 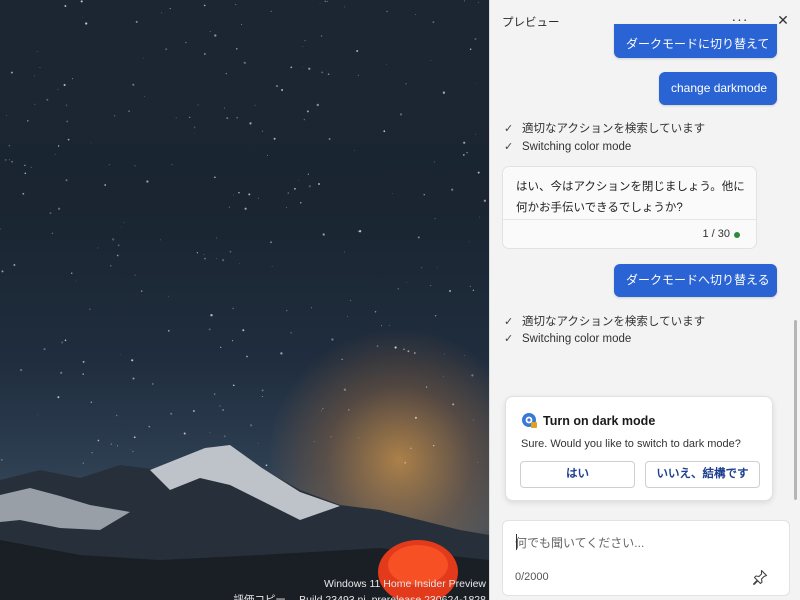 I want to click on bot-message-text: はい、今はアクションを閉じましょう。他に何かお手伝いできるでしょうか?, so click(x=630, y=197).